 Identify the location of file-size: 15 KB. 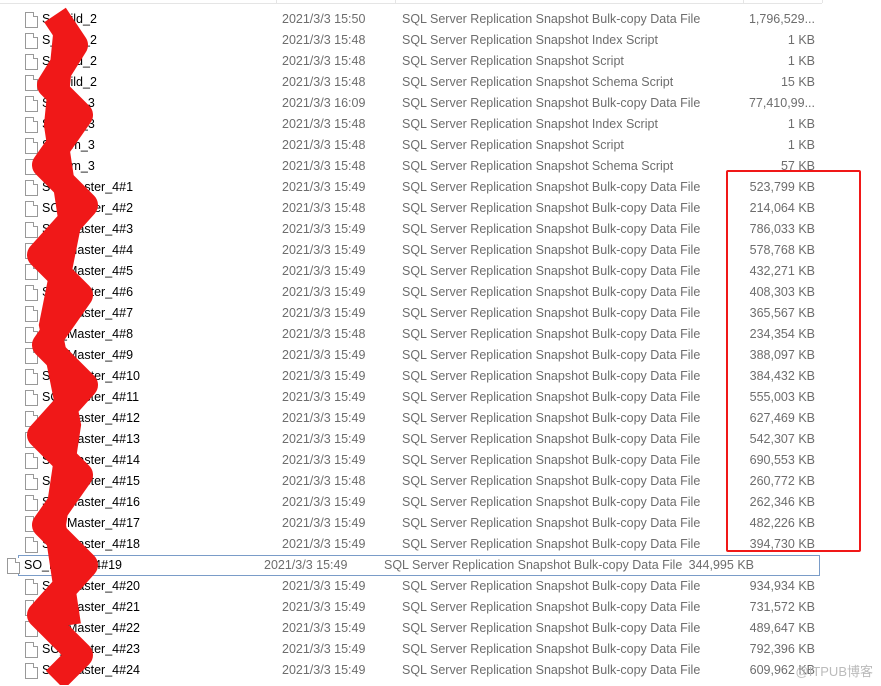
(797, 82).